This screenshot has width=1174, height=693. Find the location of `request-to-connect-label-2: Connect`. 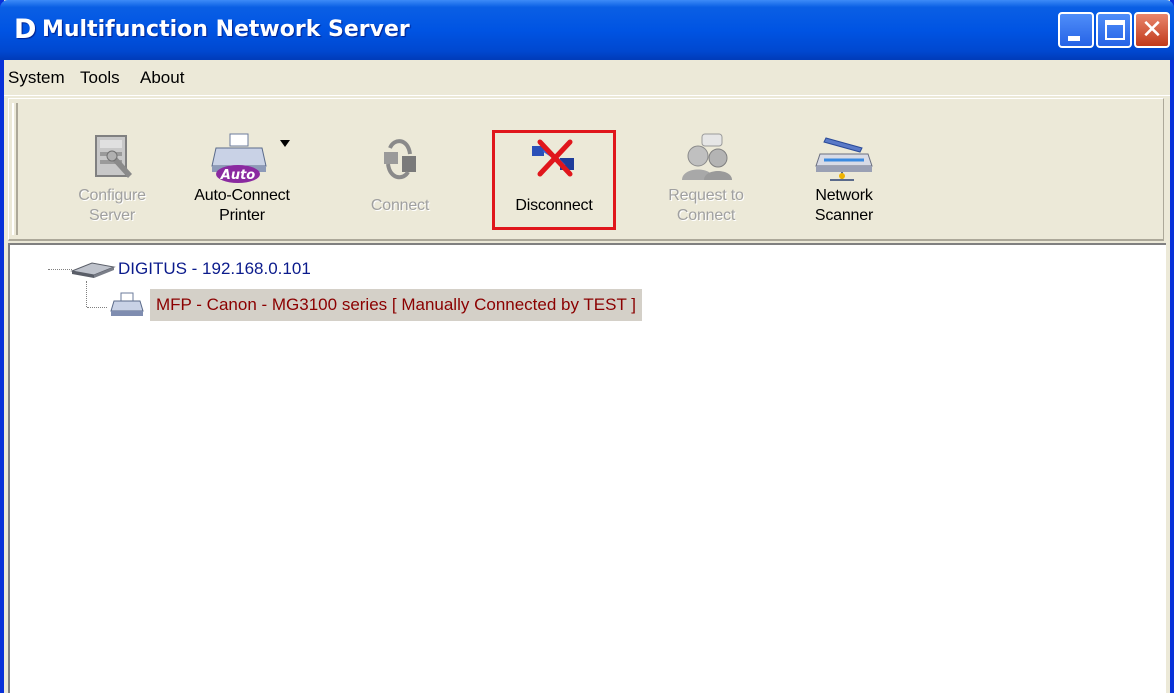

request-to-connect-label-2: Connect is located at coordinates (706, 215).